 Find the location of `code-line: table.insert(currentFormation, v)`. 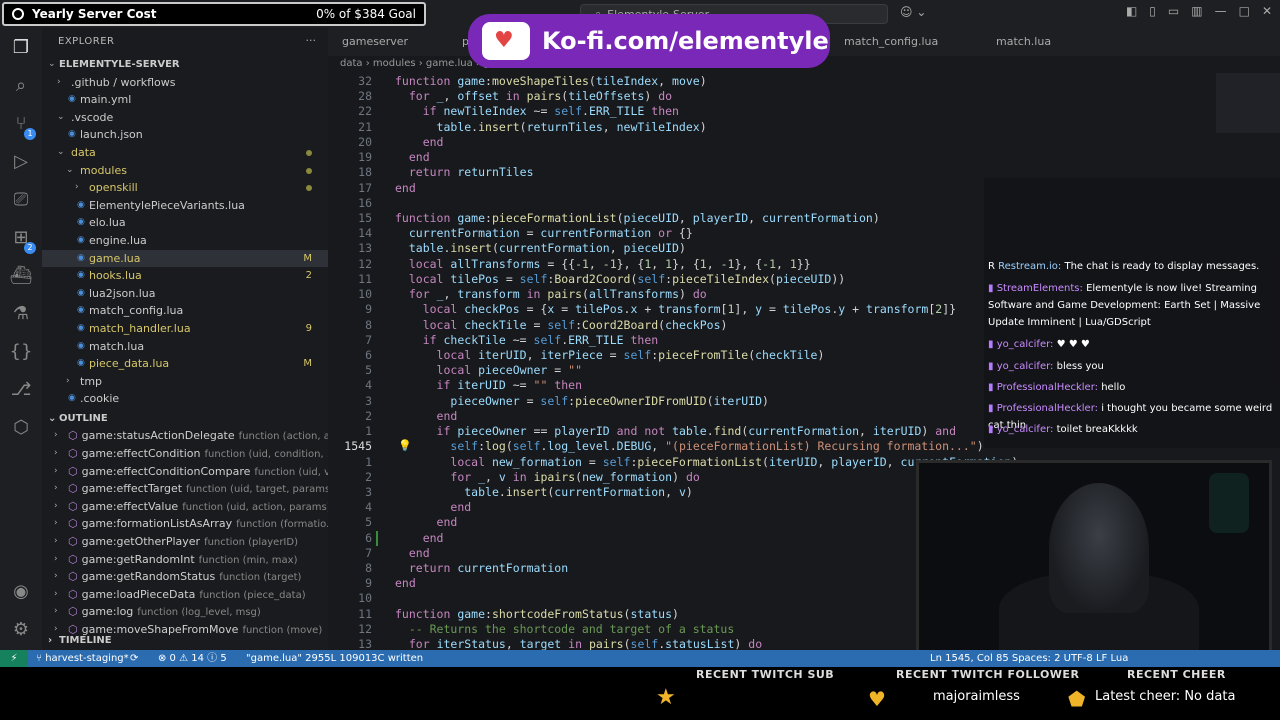

code-line: table.insert(currentFormation, v) is located at coordinates (544, 492).